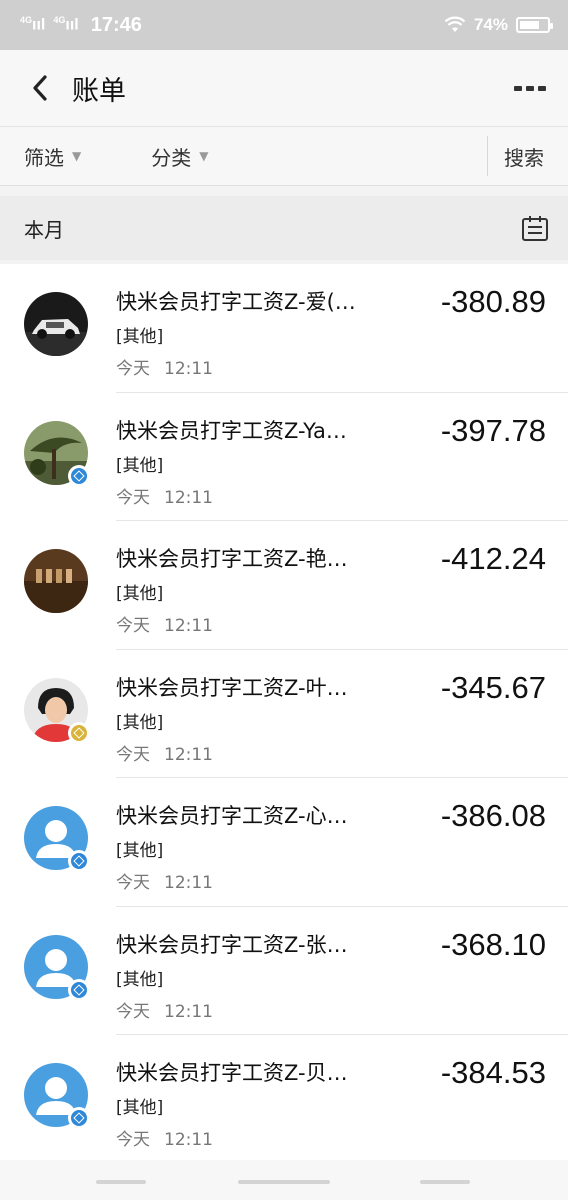 Image resolution: width=568 pixels, height=1200 pixels. What do you see at coordinates (493, 301) in the screenshot?
I see `transaction-amount: -380.89` at bounding box center [493, 301].